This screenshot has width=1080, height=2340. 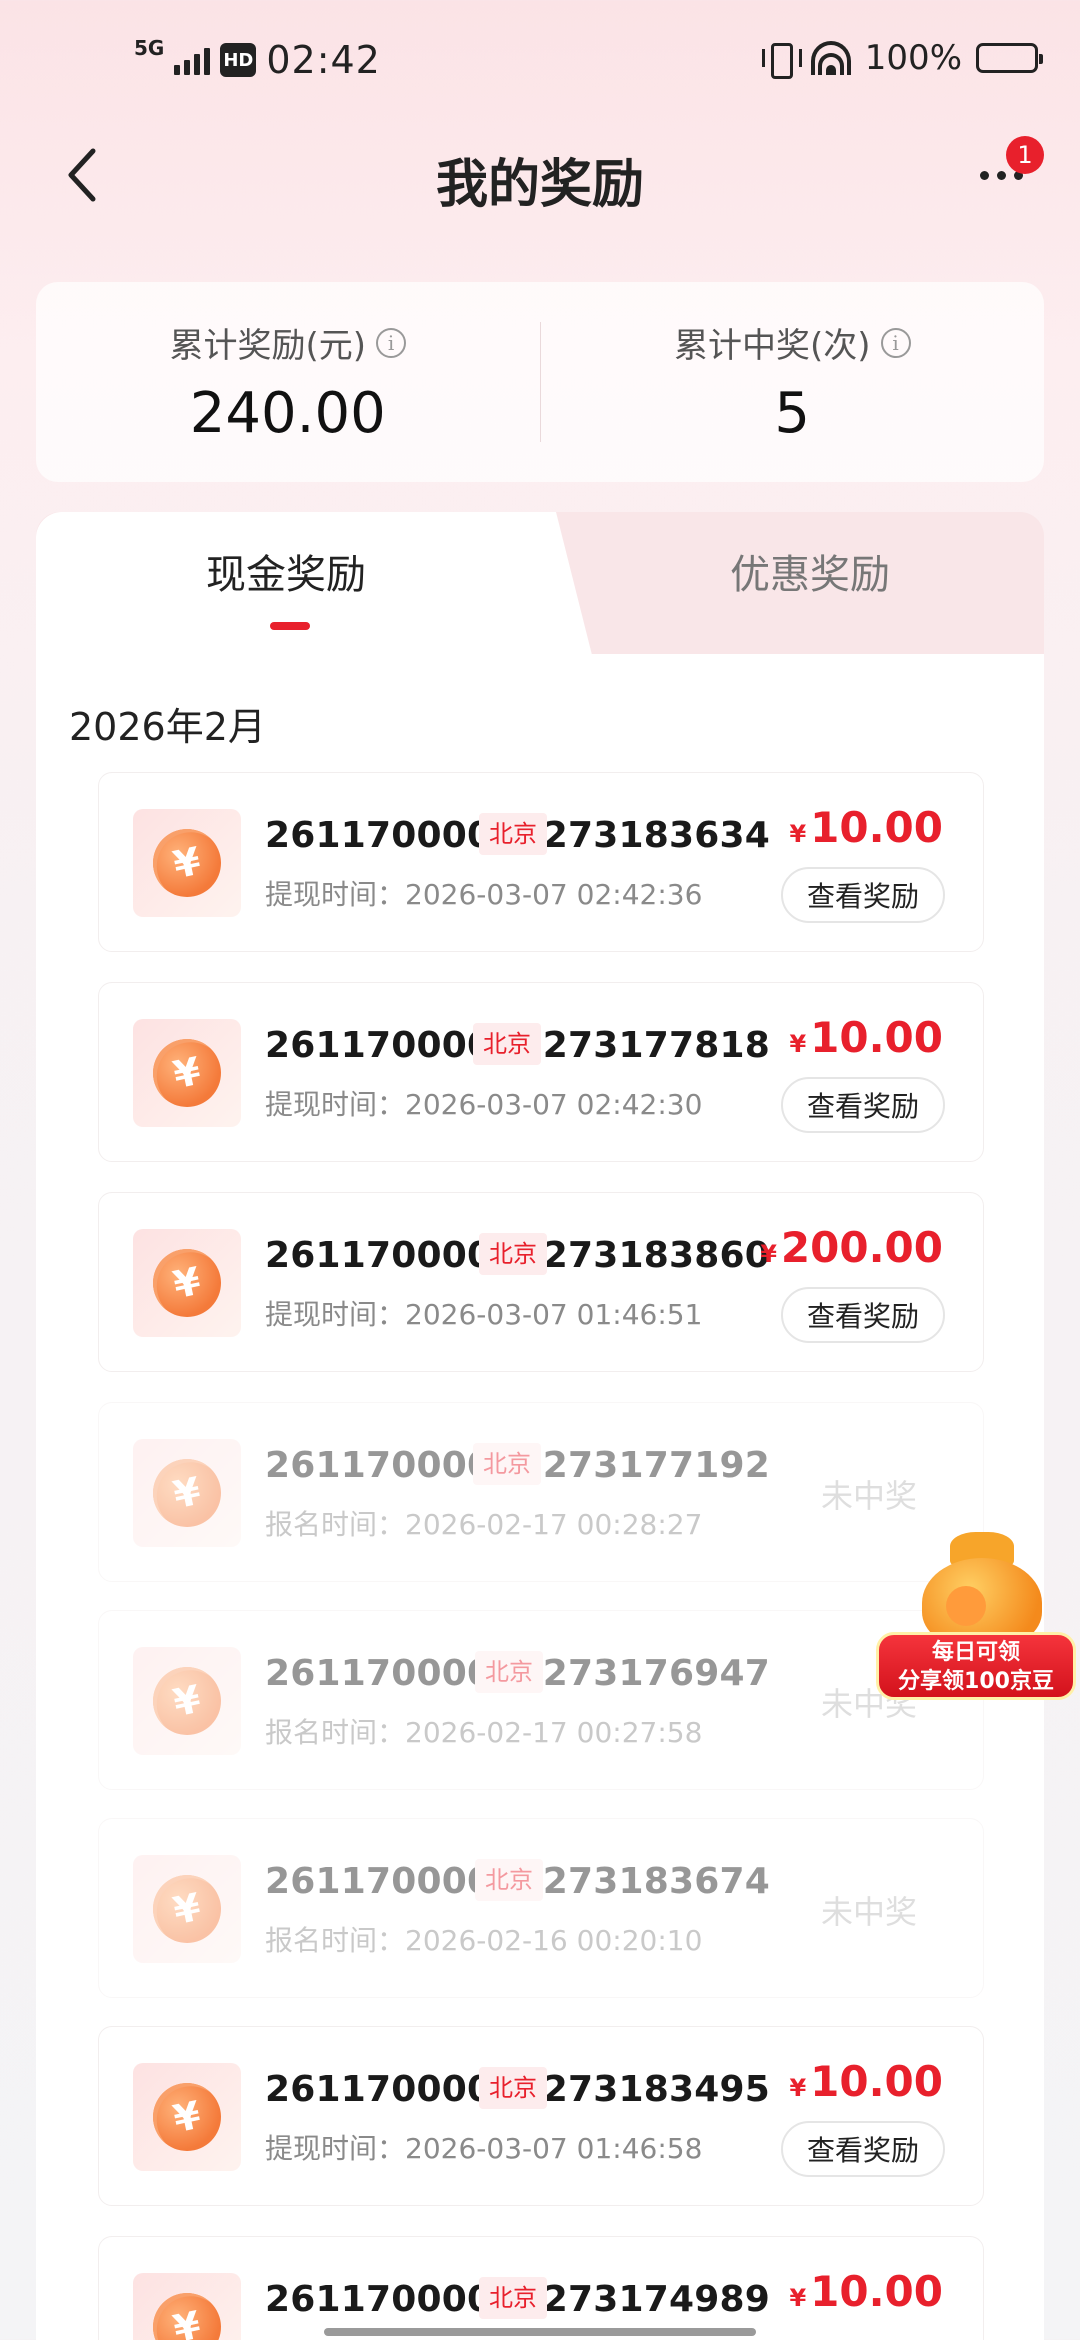 What do you see at coordinates (484, 1732) in the screenshot?
I see `record-time: 报名时间：2026-02-17 00:27:58` at bounding box center [484, 1732].